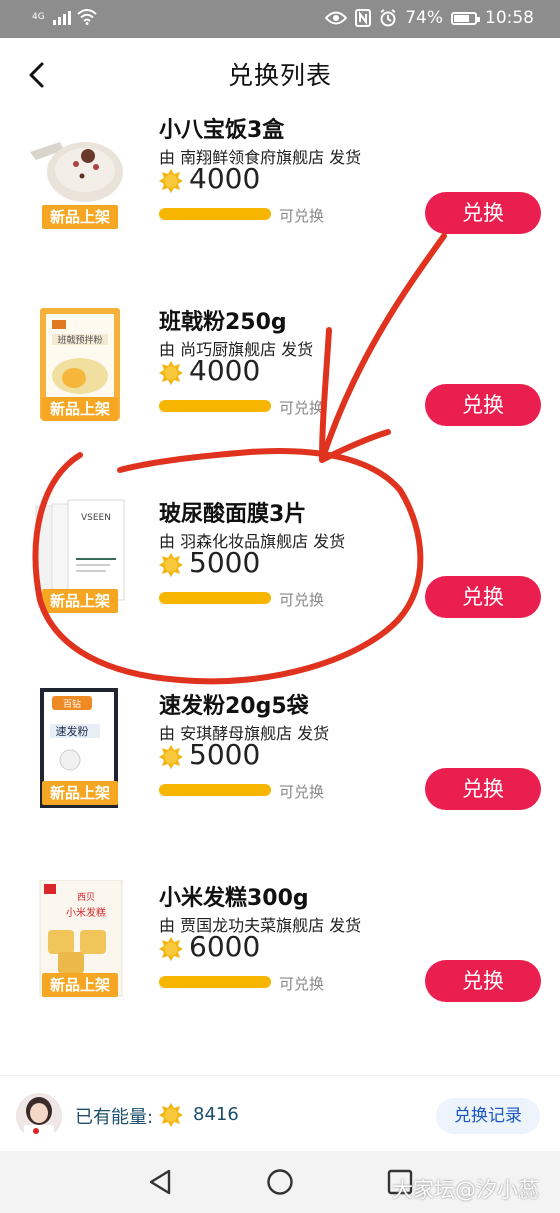 The height and width of the screenshot is (1213, 560). What do you see at coordinates (114, 1117) in the screenshot?
I see `energy-label: 已有能量:` at bounding box center [114, 1117].